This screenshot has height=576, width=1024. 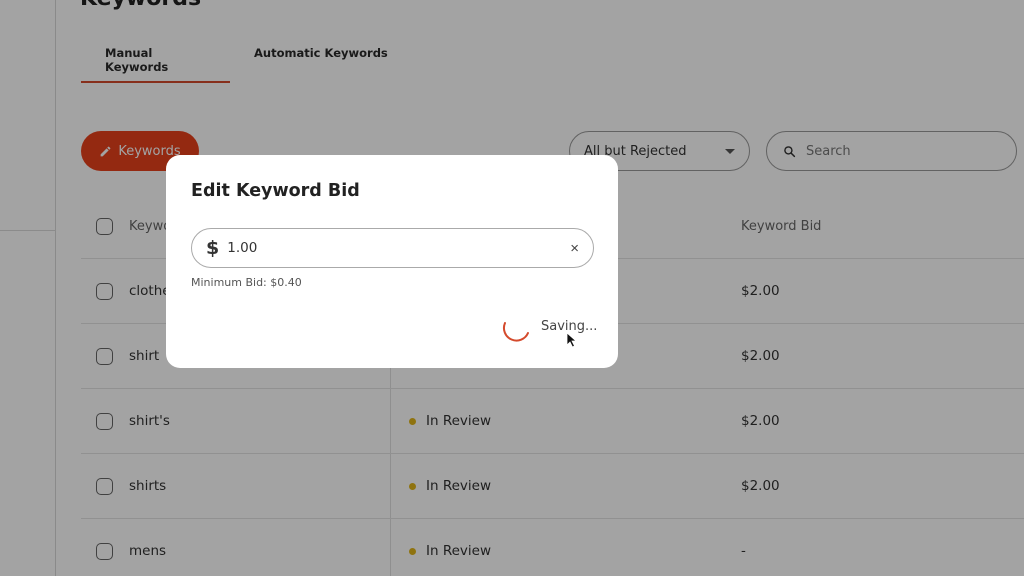 What do you see at coordinates (275, 191) in the screenshot?
I see `dialog-title: Edit Keyword Bid` at bounding box center [275, 191].